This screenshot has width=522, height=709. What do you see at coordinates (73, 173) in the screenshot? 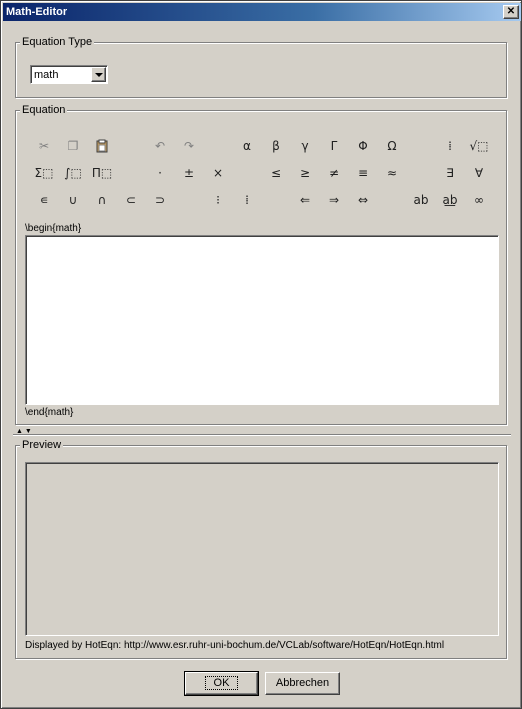
I see `integral-icon: ∫⬚` at bounding box center [73, 173].